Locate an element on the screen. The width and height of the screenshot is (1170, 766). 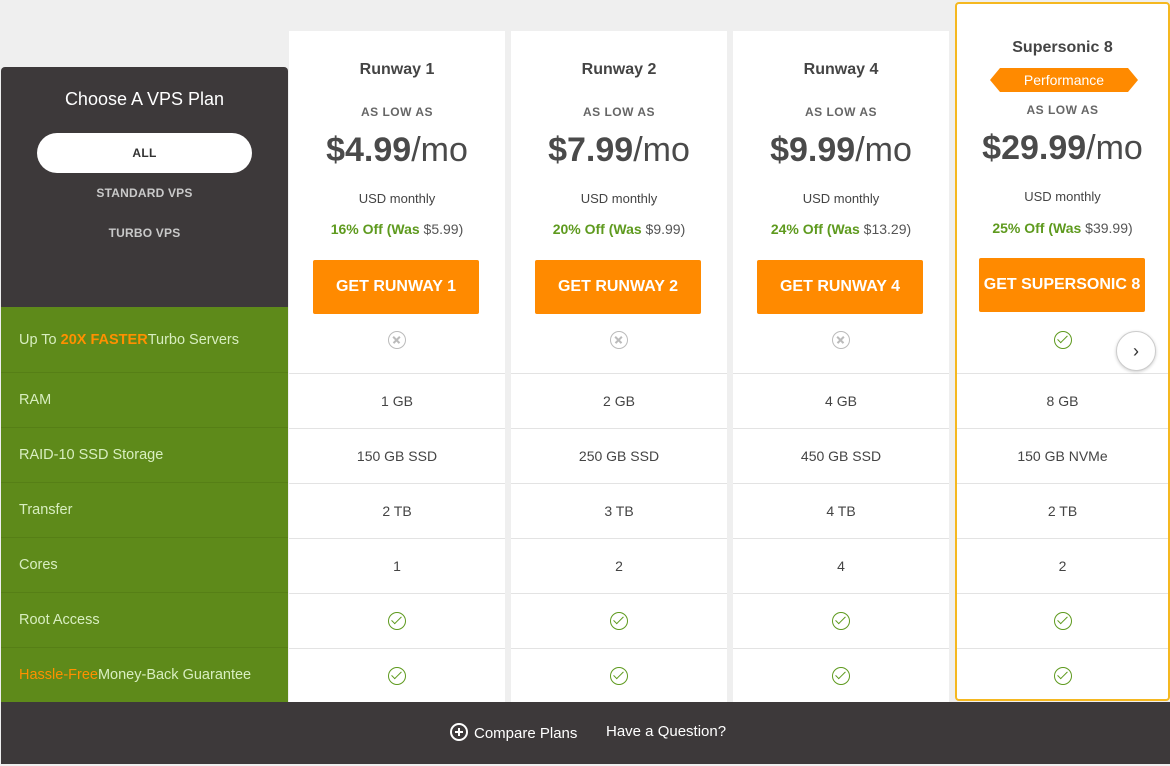
plan-price: $4.99/mo is located at coordinates (397, 150).